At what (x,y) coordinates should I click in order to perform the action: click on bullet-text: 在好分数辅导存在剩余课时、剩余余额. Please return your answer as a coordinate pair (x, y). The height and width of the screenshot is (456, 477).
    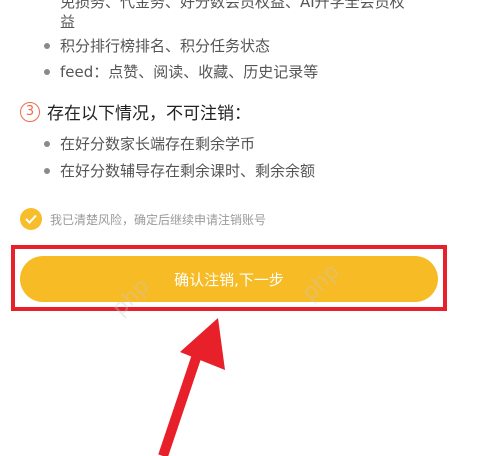
    Looking at the image, I should click on (188, 171).